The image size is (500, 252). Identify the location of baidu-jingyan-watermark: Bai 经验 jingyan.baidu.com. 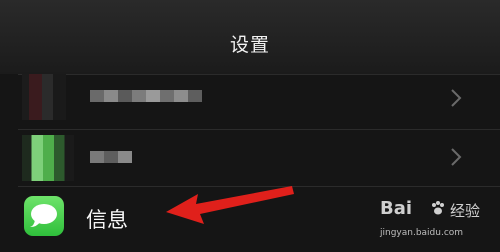
(439, 225).